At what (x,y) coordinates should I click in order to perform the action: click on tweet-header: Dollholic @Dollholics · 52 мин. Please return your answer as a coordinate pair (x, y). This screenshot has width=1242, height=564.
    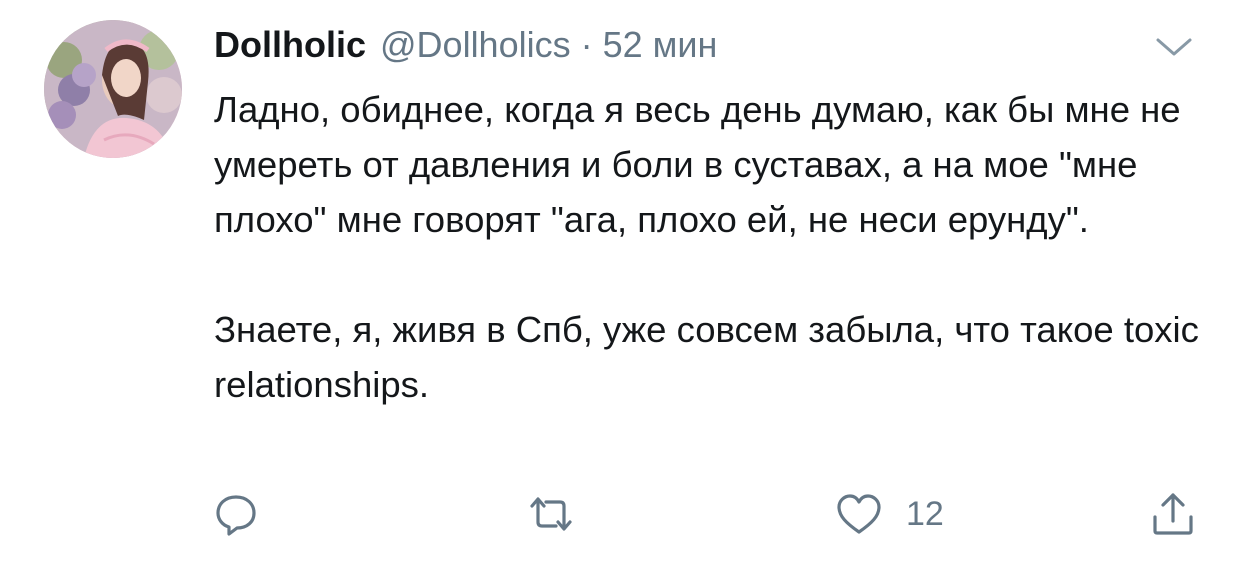
    Looking at the image, I should click on (465, 48).